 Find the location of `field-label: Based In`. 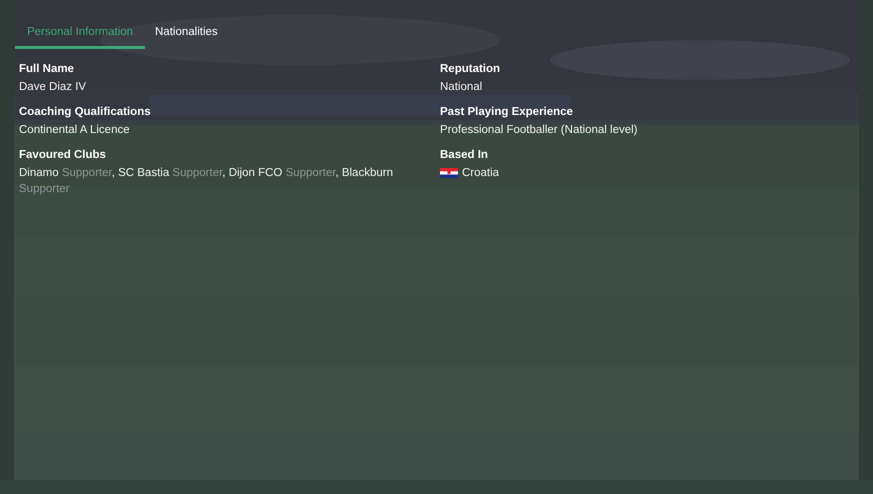

field-label: Based In is located at coordinates (464, 155).